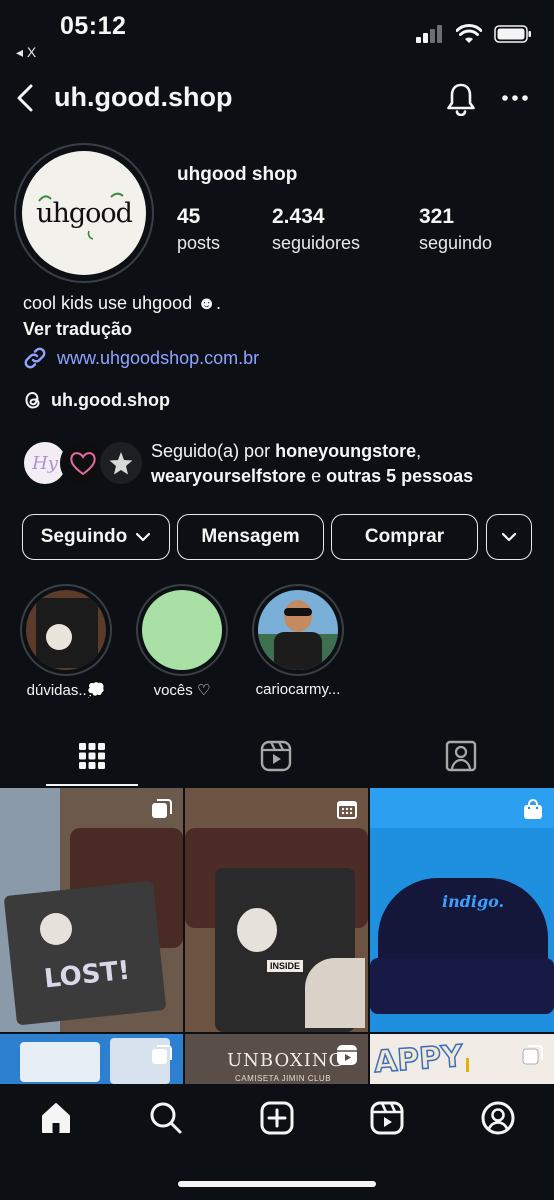  Describe the element at coordinates (122, 303) in the screenshot. I see `bio-text: cool kids use uhgood ☻.` at that location.